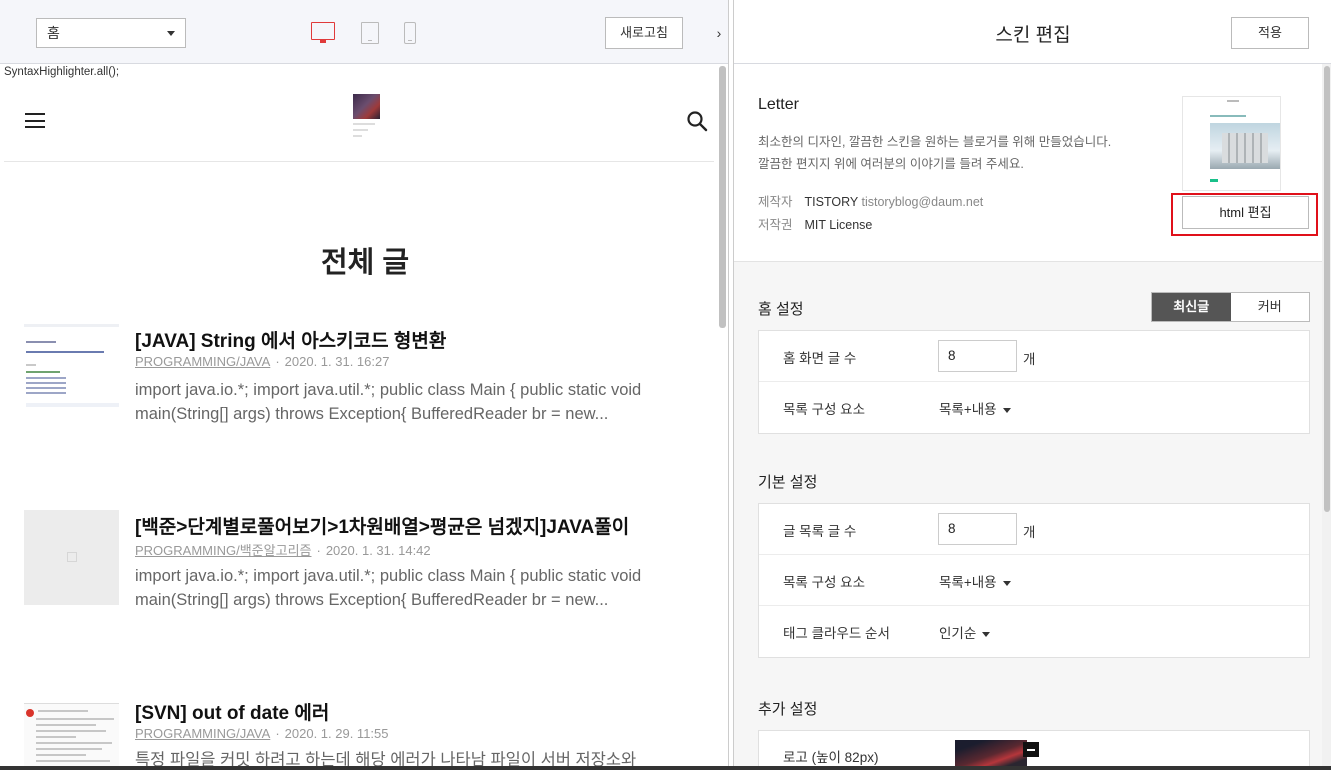 Image resolution: width=1331 pixels, height=770 pixels. Describe the element at coordinates (111, 33) in the screenshot. I see `page-select: 홈` at that location.